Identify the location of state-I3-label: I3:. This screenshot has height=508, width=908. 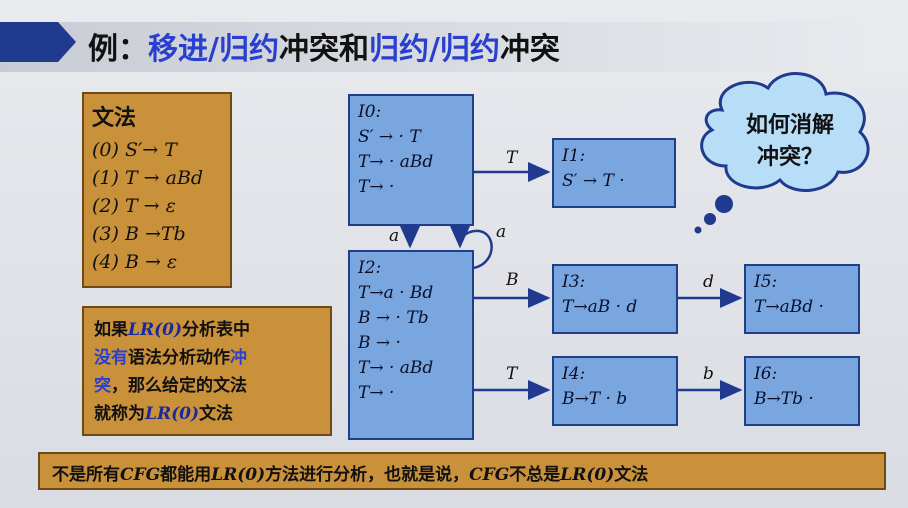
(574, 282).